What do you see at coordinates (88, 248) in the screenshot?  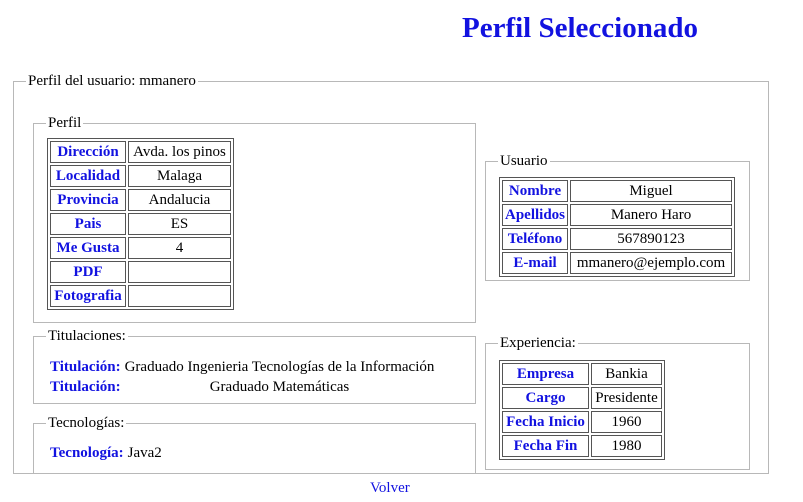 I see `row-label: Me Gusta` at bounding box center [88, 248].